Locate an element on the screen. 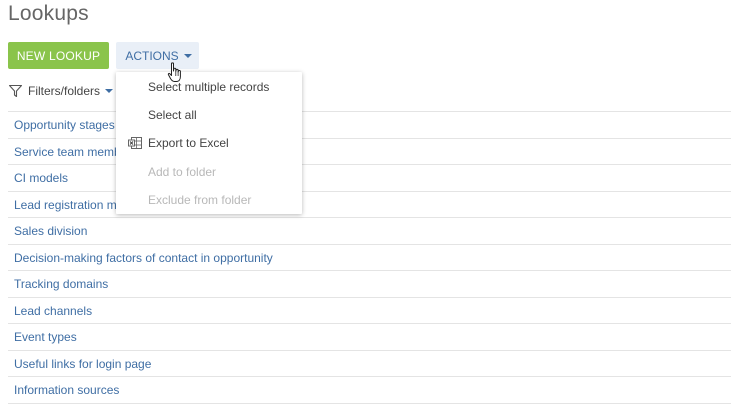 Image resolution: width=731 pixels, height=404 pixels. menu-item-export-to-excel: Export to Excel is located at coordinates (209, 143).